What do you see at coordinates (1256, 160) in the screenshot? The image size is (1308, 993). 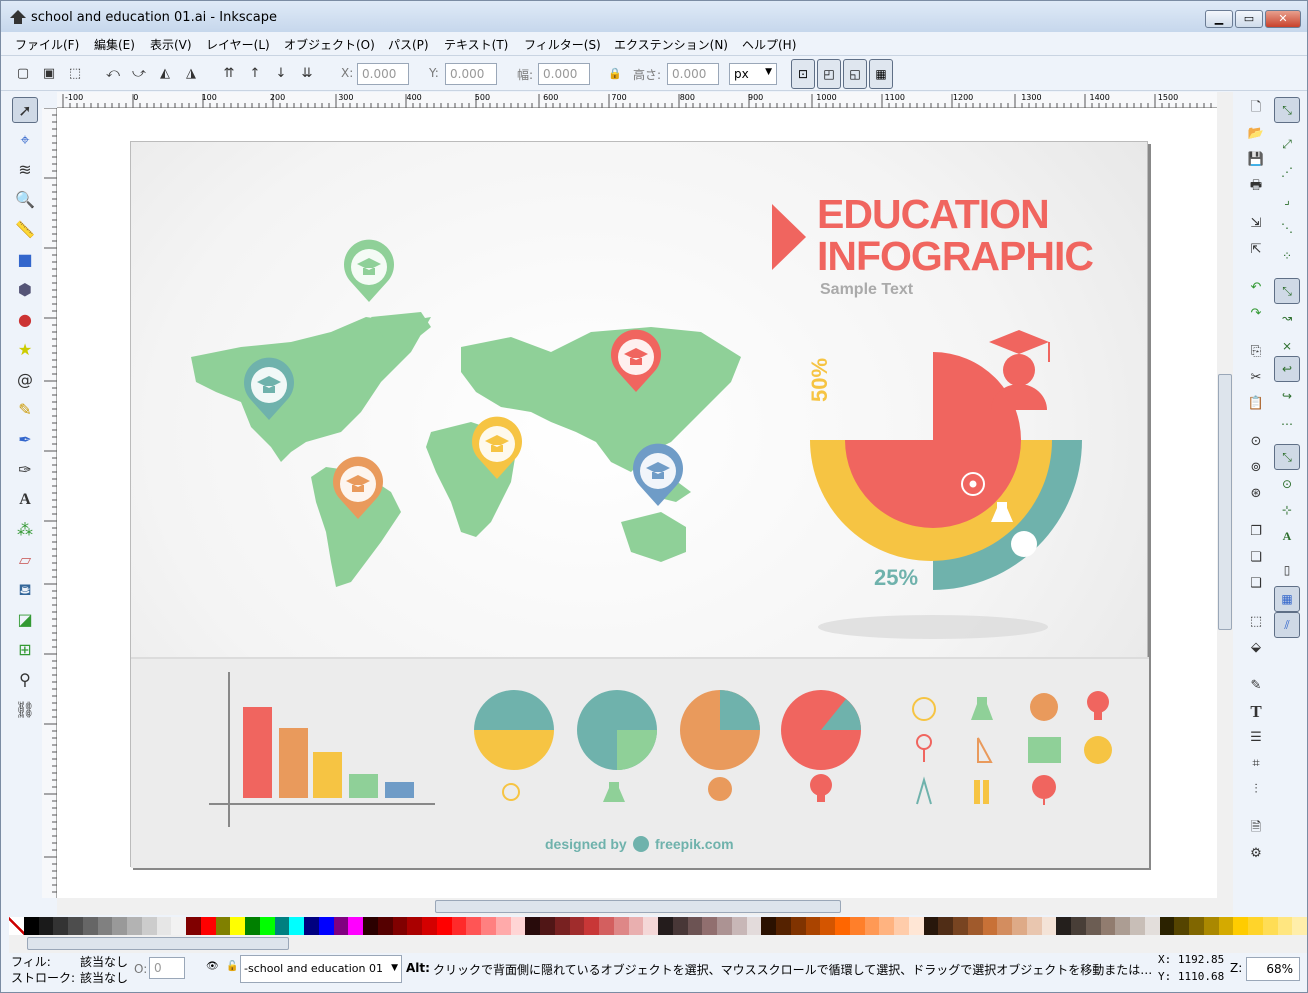 I see `save-icon: 💾` at bounding box center [1256, 160].